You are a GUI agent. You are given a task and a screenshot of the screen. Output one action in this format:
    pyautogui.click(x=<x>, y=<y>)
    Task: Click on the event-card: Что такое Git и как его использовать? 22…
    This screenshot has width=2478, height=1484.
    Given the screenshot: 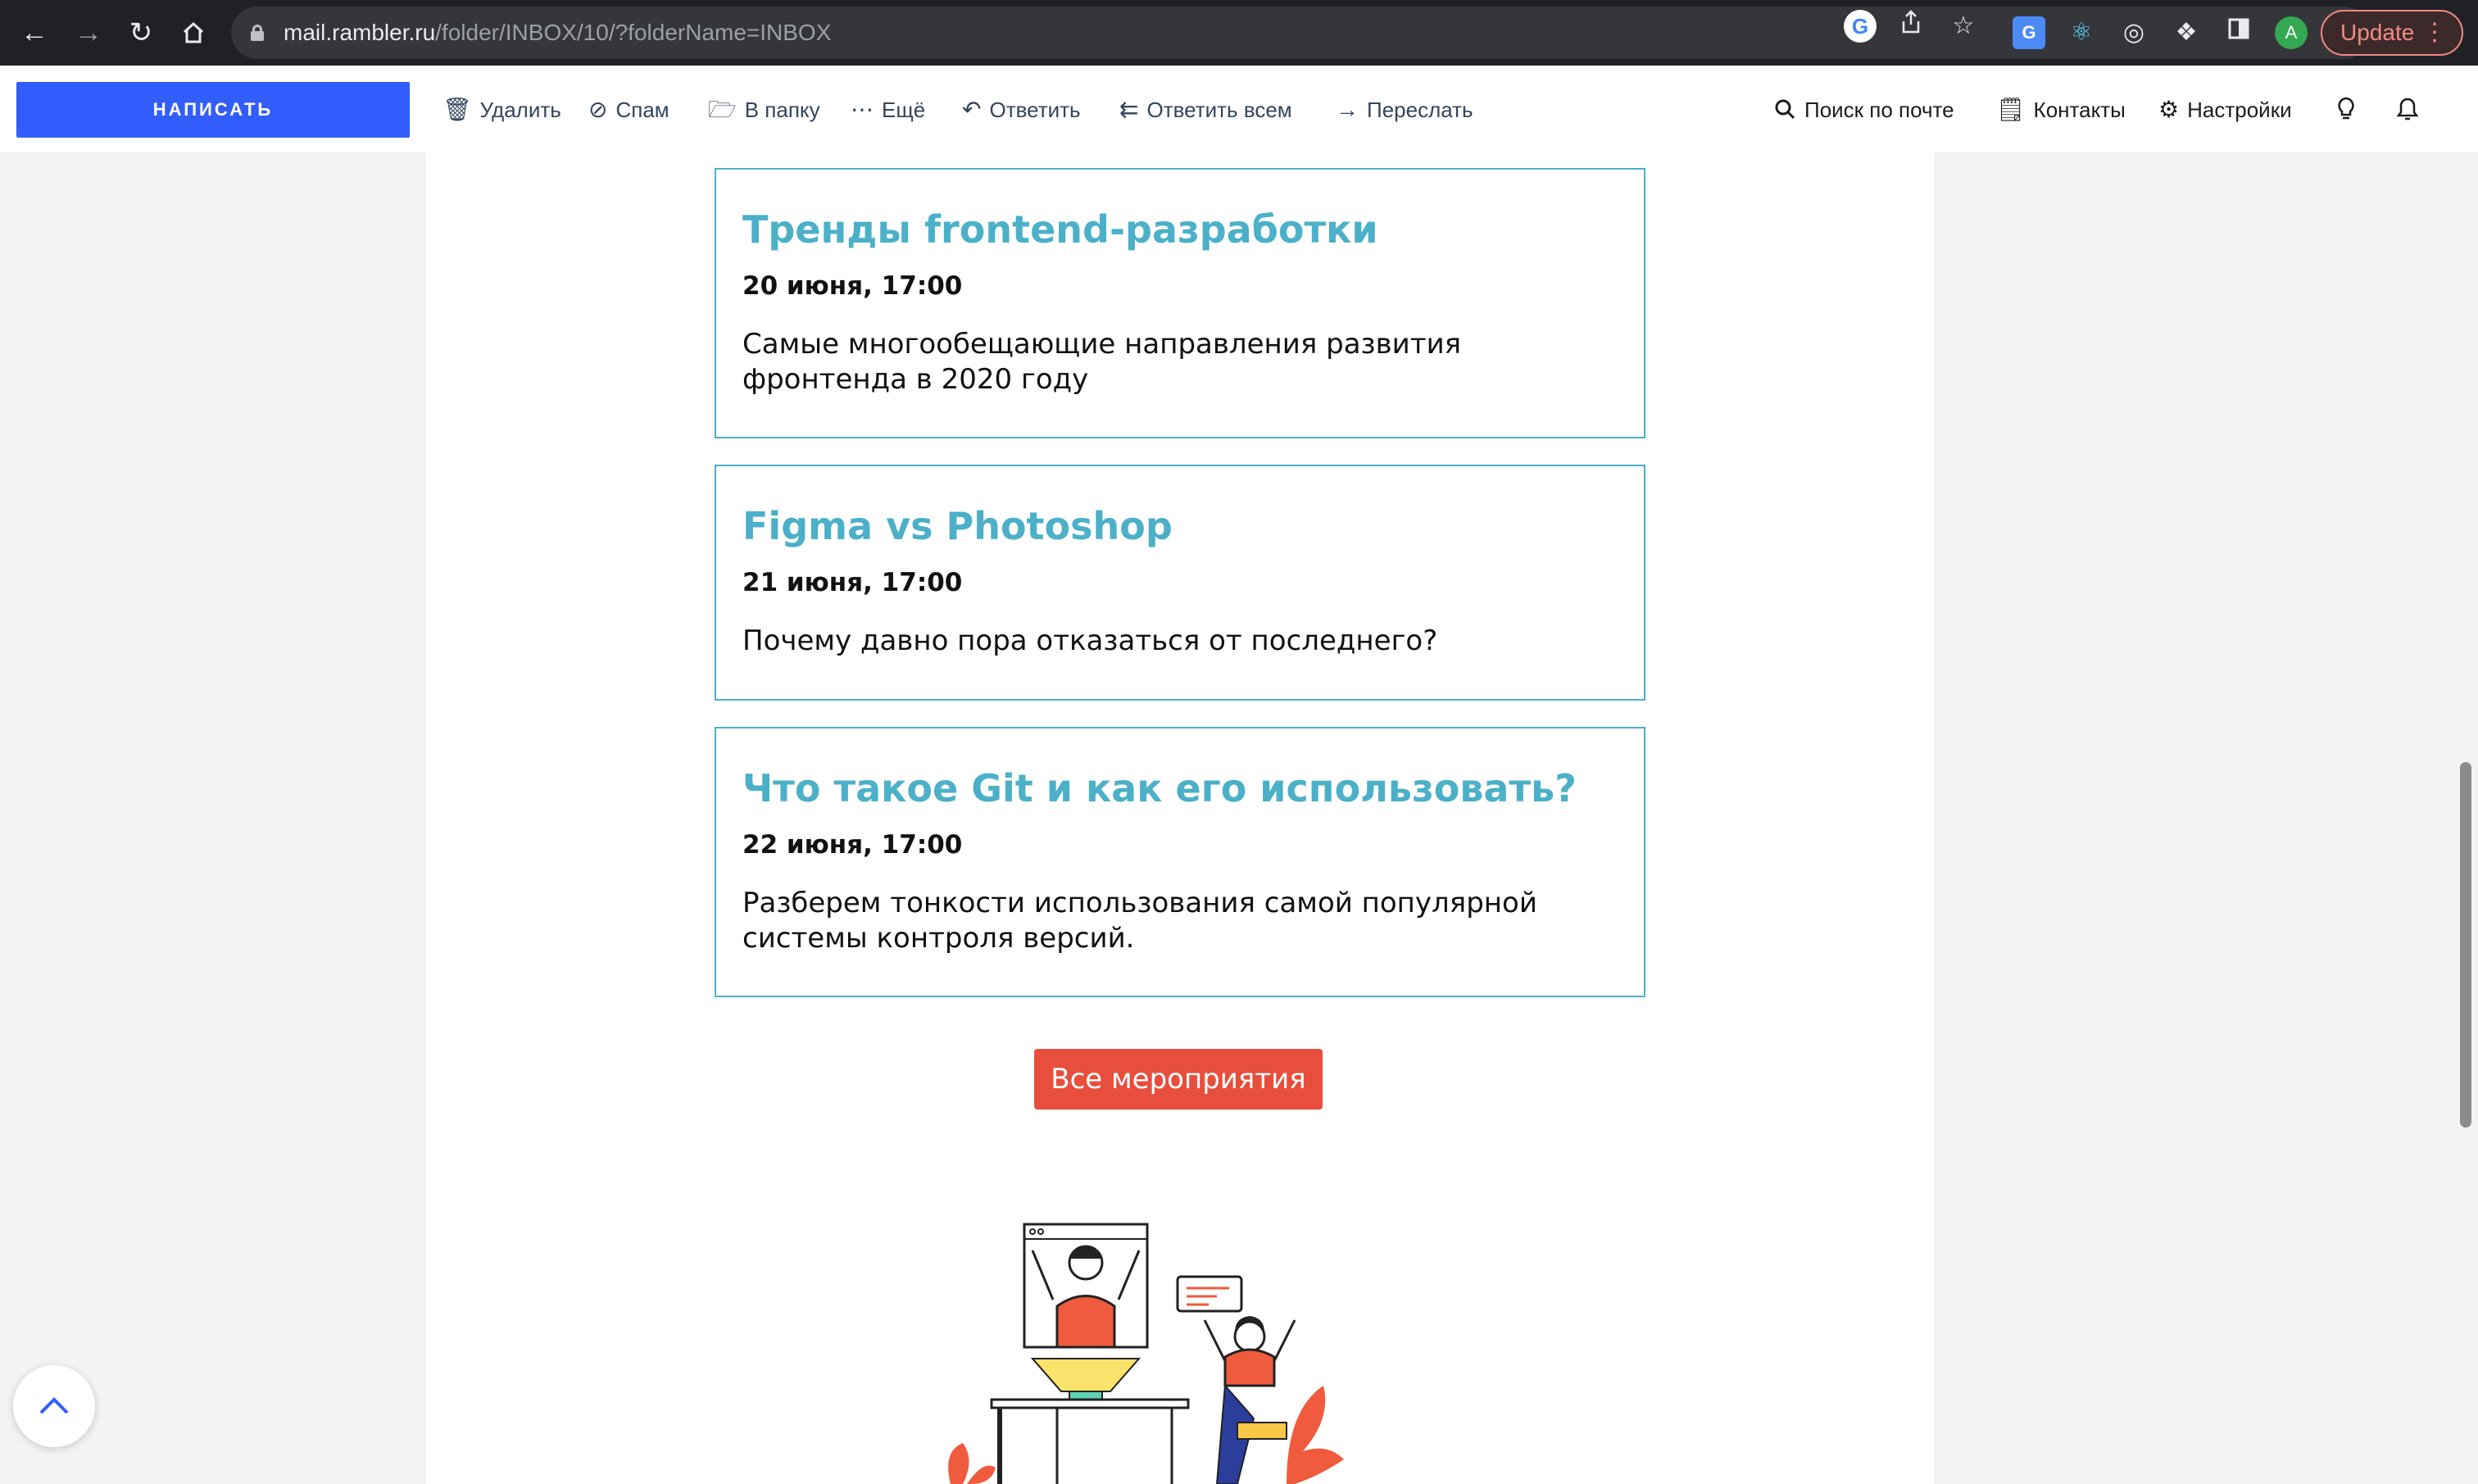 What is the action you would take?
    pyautogui.click(x=1180, y=862)
    